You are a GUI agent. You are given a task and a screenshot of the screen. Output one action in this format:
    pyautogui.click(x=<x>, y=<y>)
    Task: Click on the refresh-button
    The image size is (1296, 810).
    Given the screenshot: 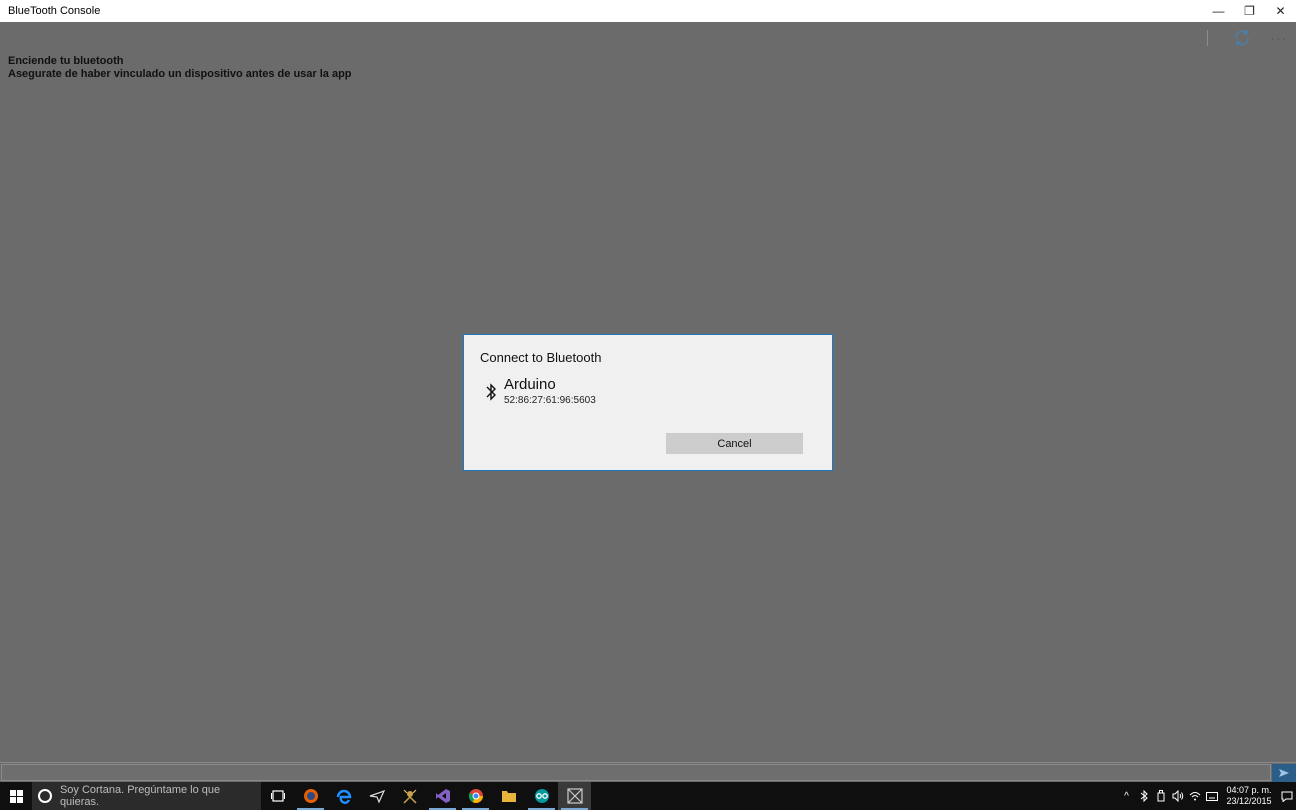 What is the action you would take?
    pyautogui.click(x=1242, y=38)
    